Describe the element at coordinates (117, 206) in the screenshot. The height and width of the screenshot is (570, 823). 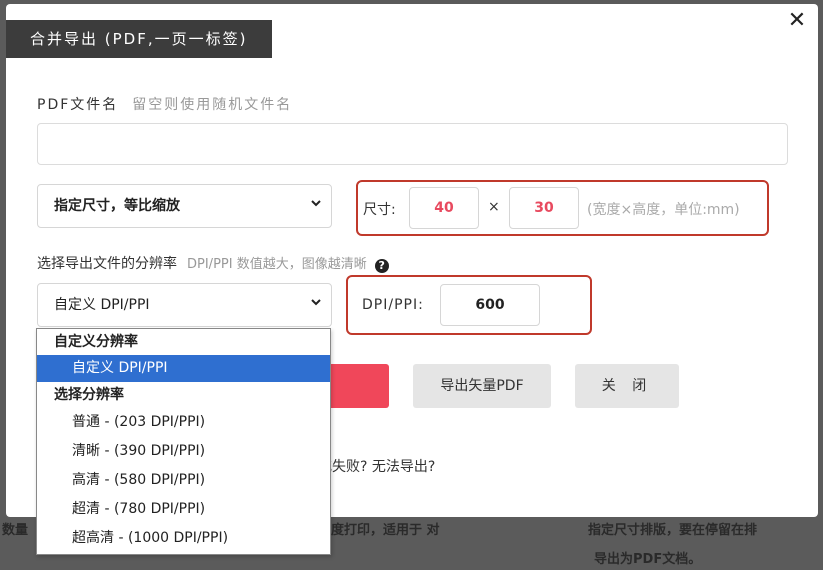
I see `size-mode-value: 指定尺寸，等比缩放` at that location.